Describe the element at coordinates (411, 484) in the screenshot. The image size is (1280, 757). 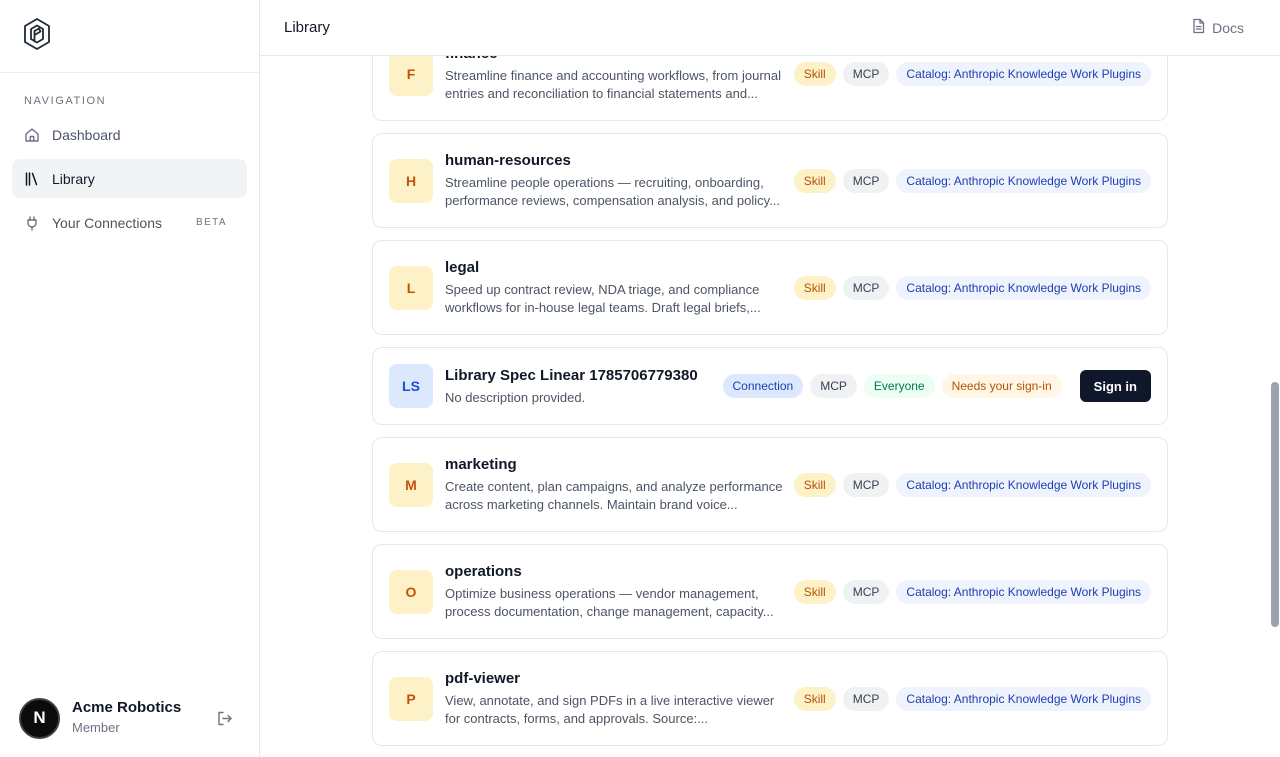
I see `item-initial-tile: M` at that location.